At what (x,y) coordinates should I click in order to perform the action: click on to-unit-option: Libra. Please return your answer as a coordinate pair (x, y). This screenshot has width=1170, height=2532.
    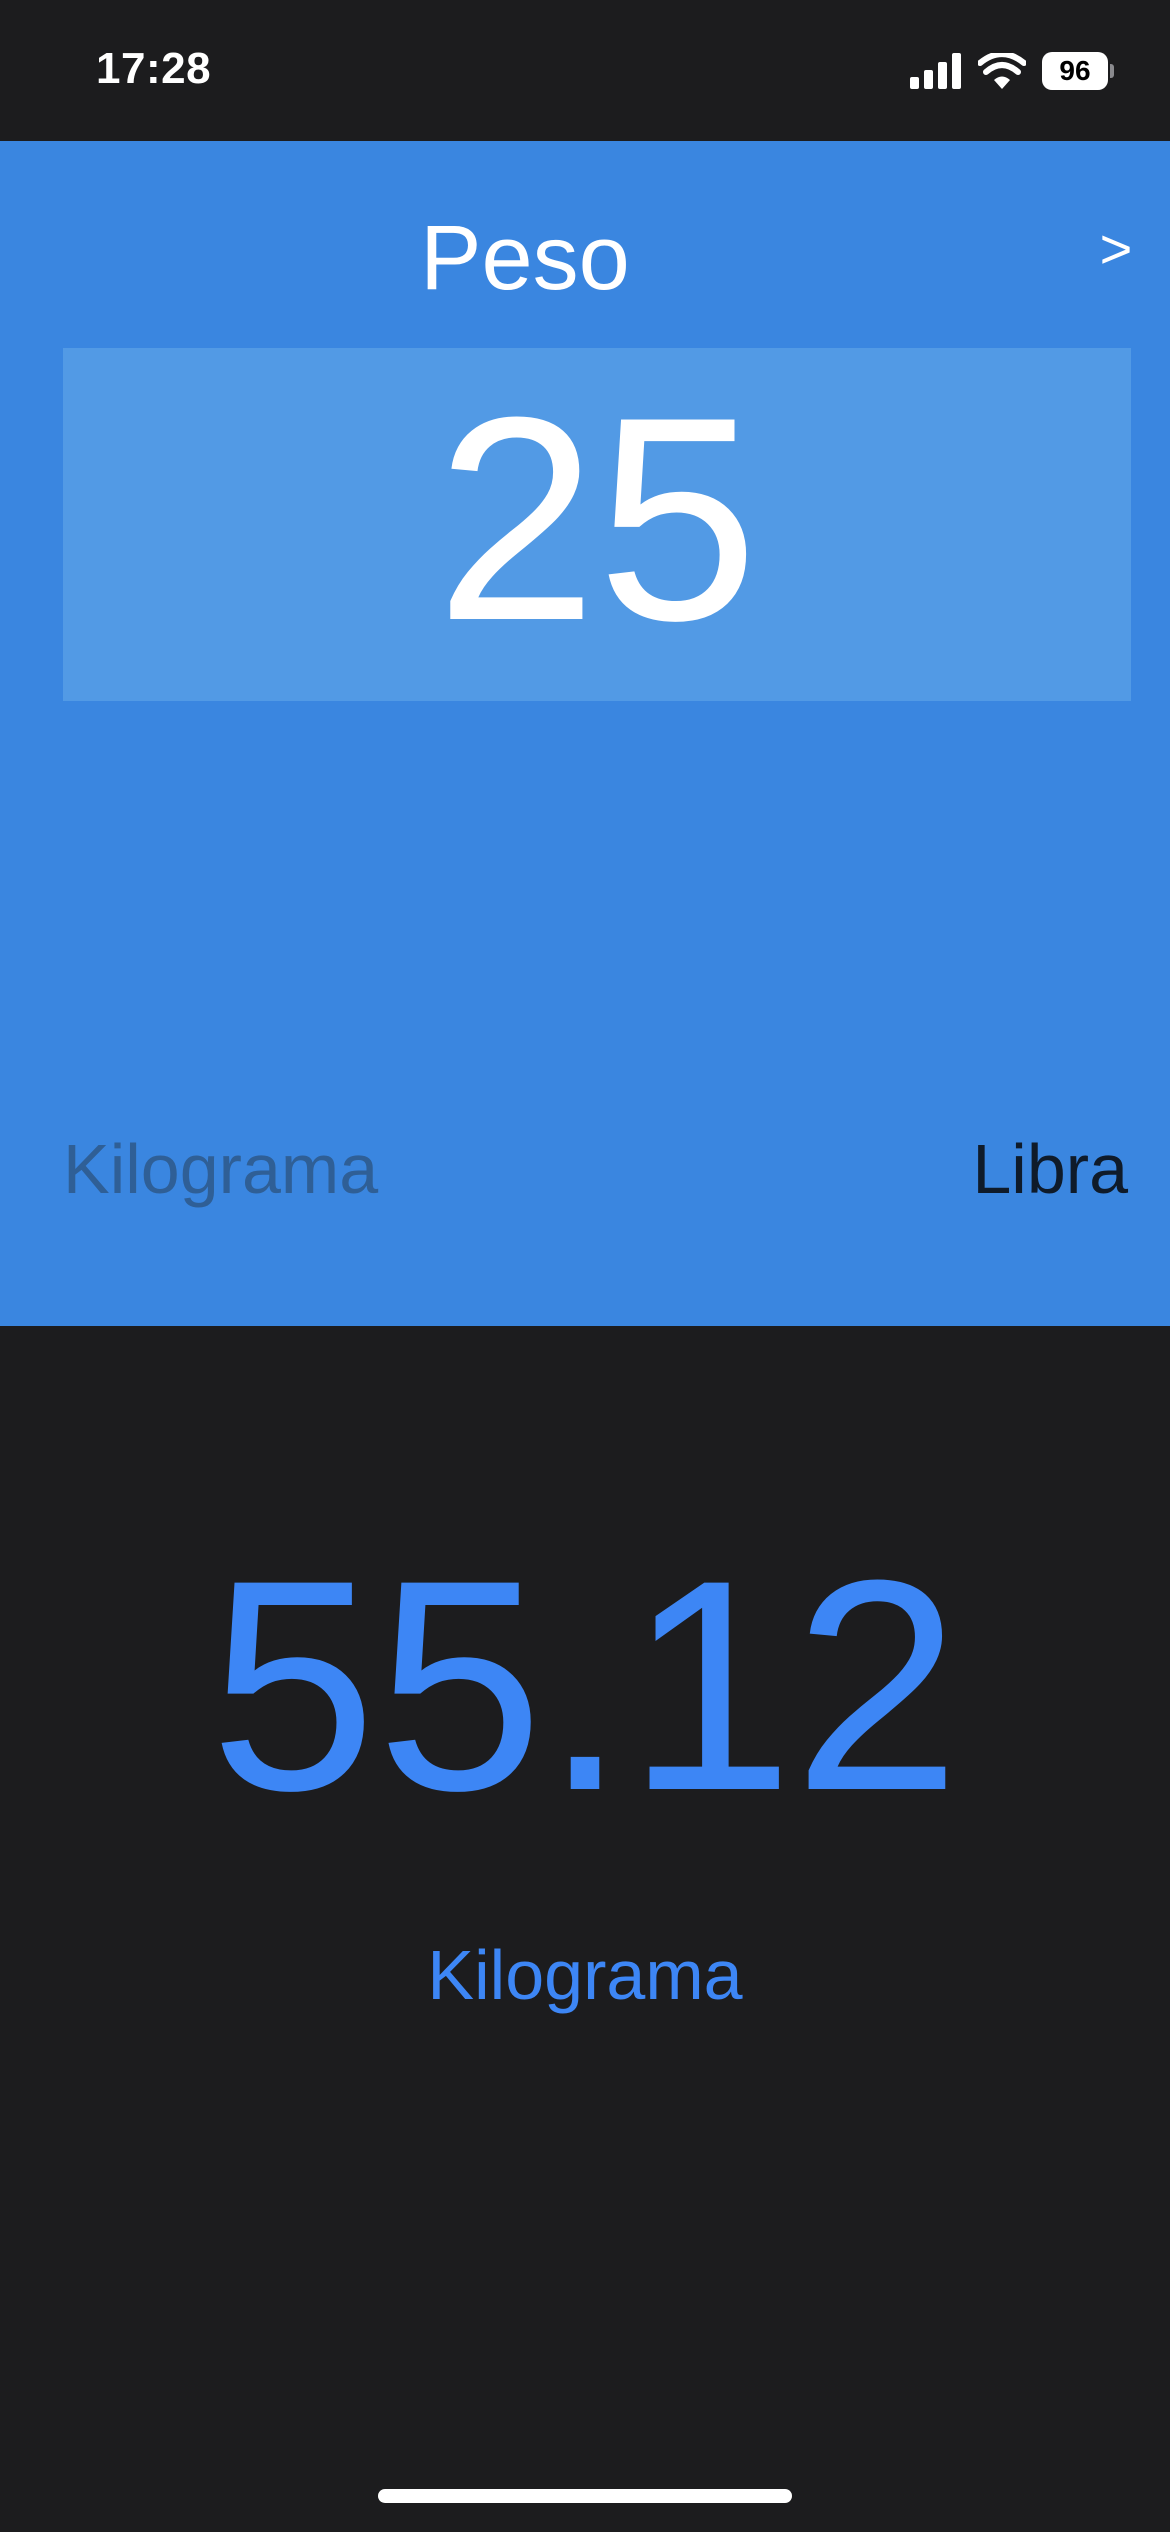
    Looking at the image, I should click on (1050, 1169).